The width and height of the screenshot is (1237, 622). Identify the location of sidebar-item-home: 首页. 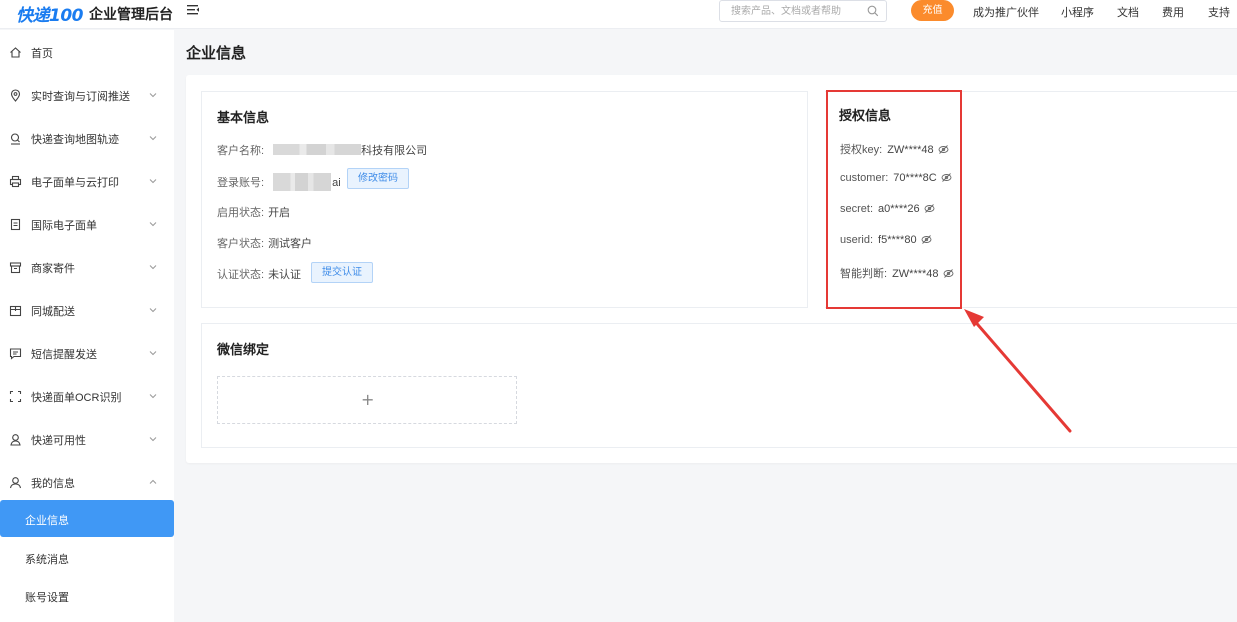
(87, 52).